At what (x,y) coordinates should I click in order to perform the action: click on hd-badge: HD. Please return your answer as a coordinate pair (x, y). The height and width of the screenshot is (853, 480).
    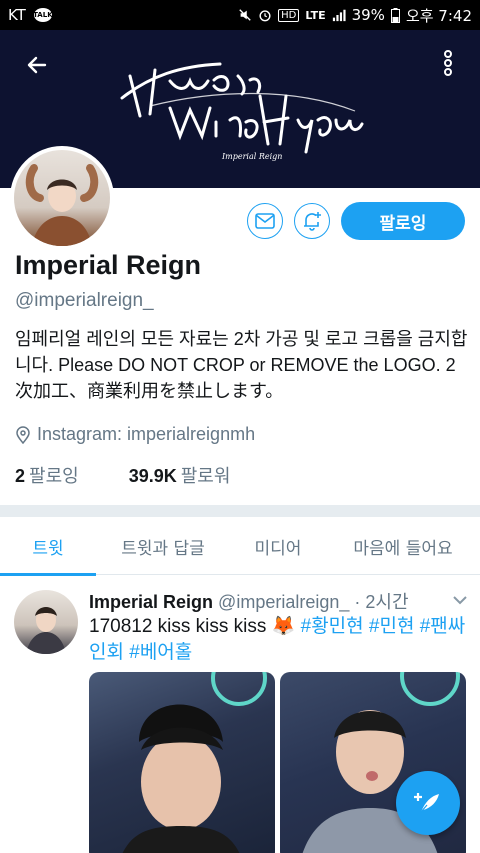
    Looking at the image, I should click on (289, 15).